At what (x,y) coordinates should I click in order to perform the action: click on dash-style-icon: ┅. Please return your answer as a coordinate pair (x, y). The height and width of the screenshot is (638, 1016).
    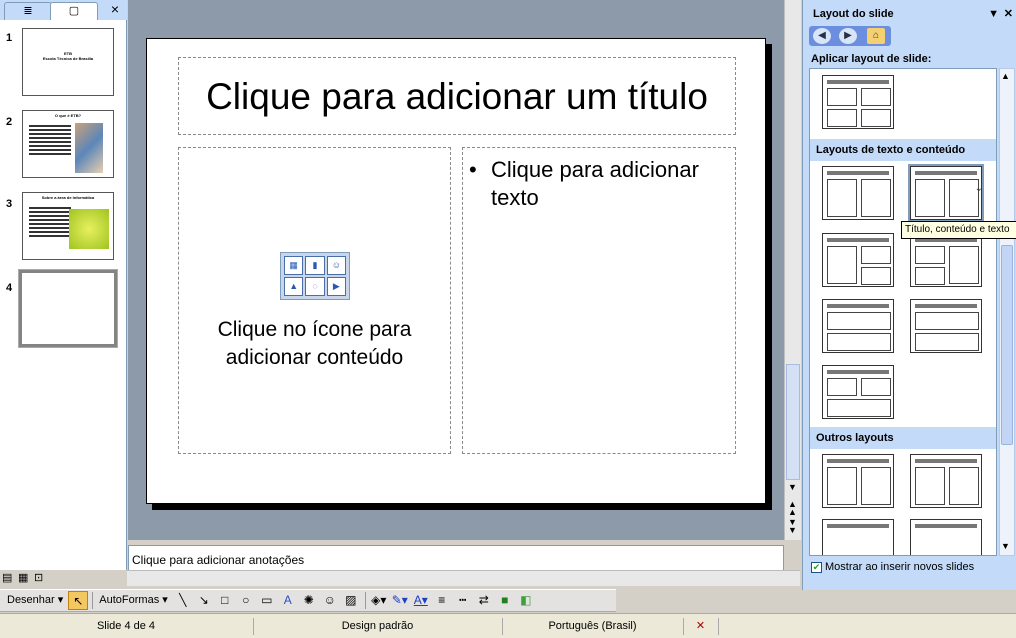
    Looking at the image, I should click on (463, 600).